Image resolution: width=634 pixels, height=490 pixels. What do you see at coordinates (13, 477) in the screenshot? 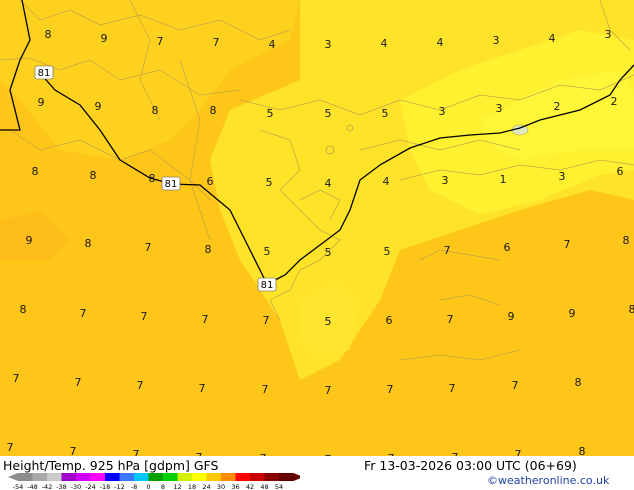
I see `scale-arrow-left` at bounding box center [13, 477].